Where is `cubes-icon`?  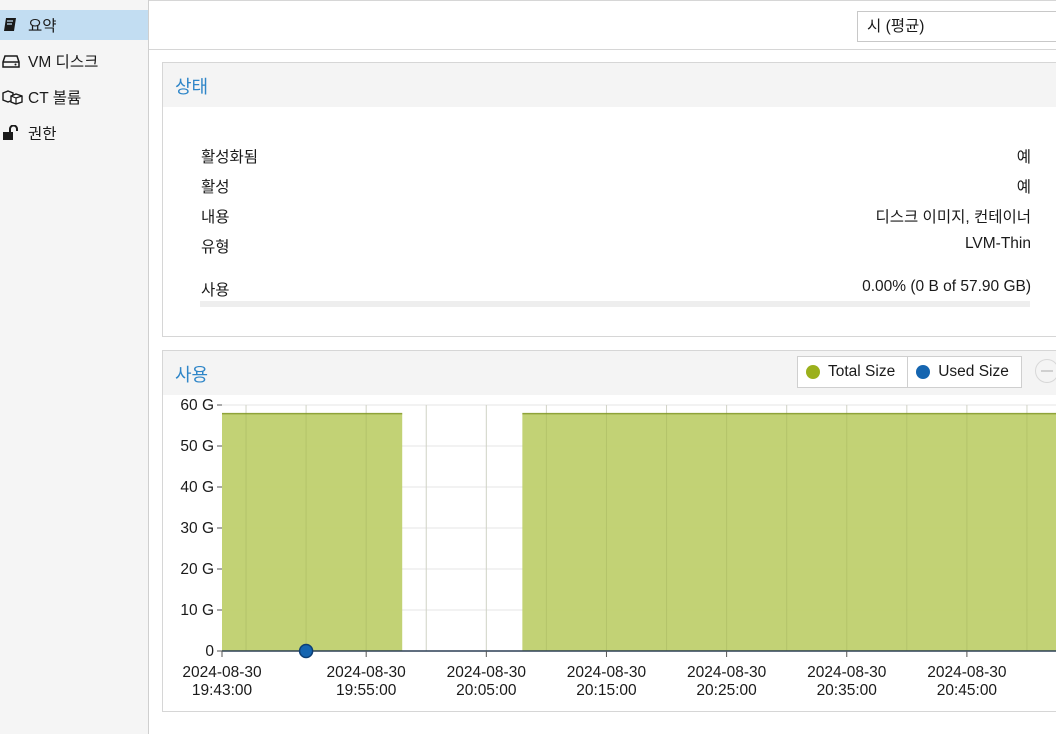 cubes-icon is located at coordinates (13, 97).